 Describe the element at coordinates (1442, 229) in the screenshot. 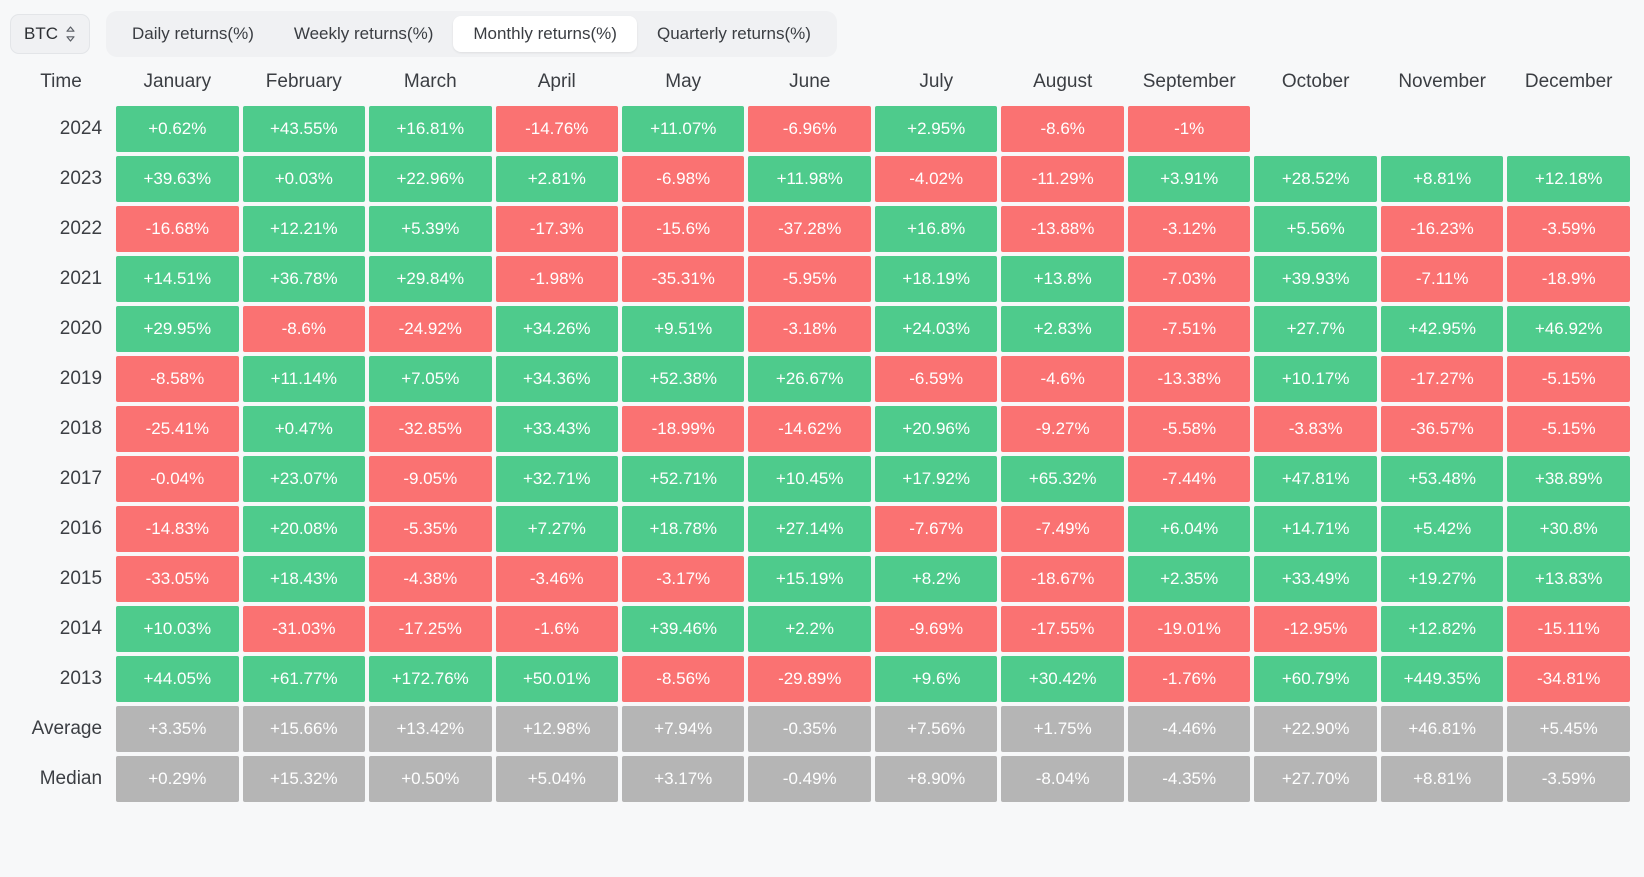

I see `return-cell-negative: -16.23%` at that location.